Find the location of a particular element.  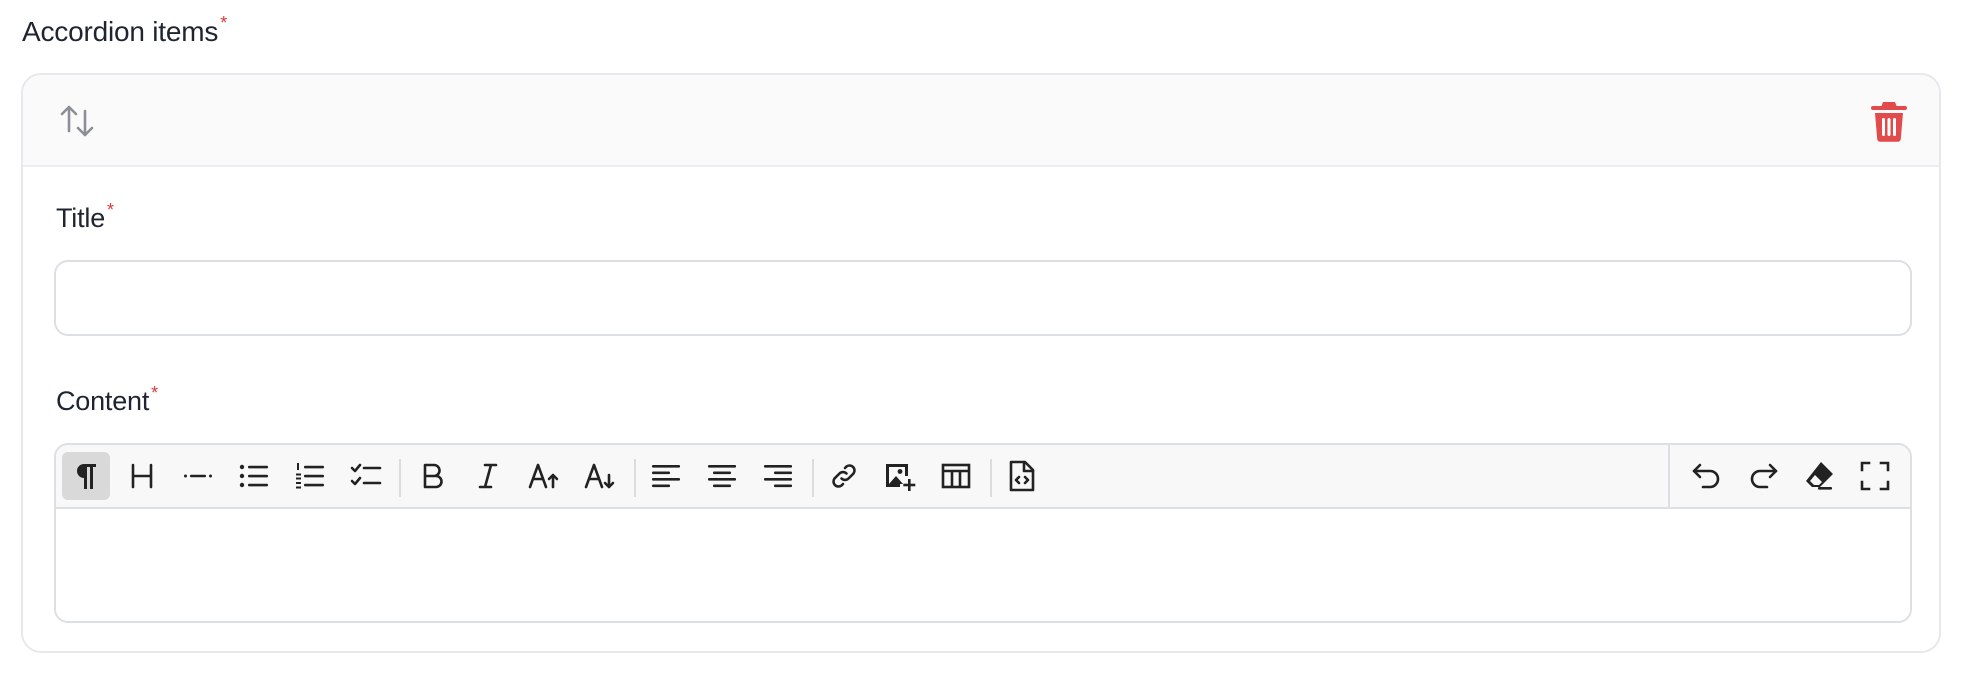

redo-icon is located at coordinates (1763, 476).